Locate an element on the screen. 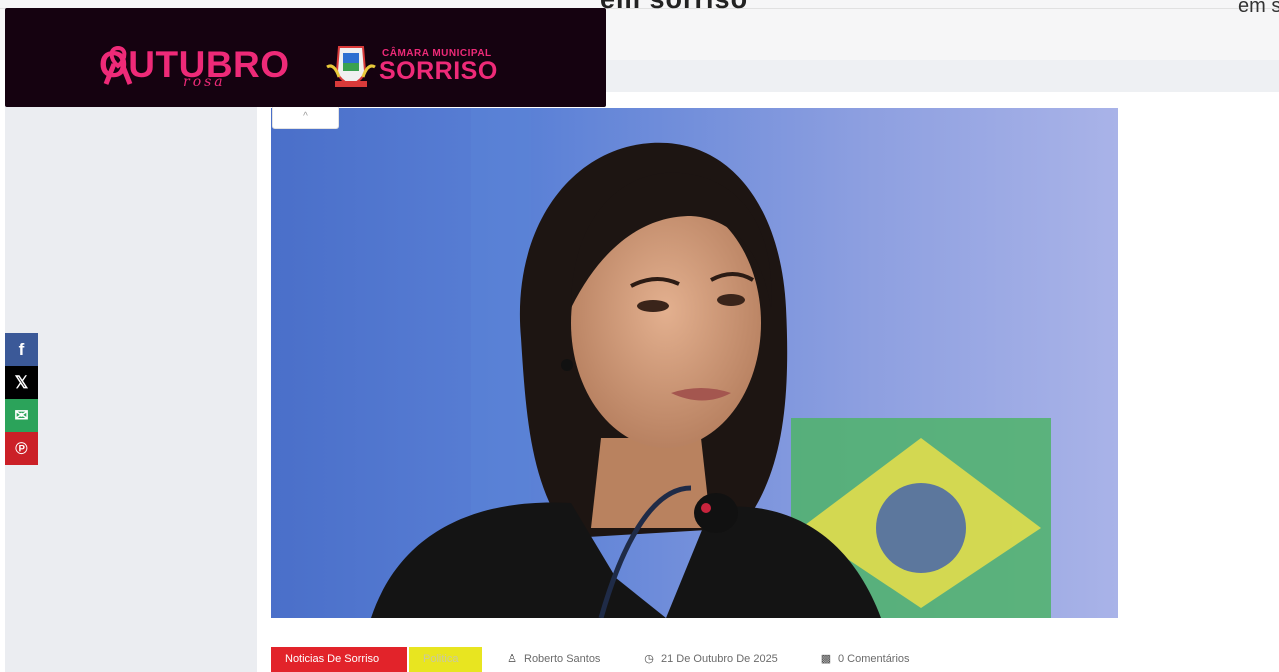 The height and width of the screenshot is (672, 1279). chevron-up-icon: ^ is located at coordinates (305, 116).